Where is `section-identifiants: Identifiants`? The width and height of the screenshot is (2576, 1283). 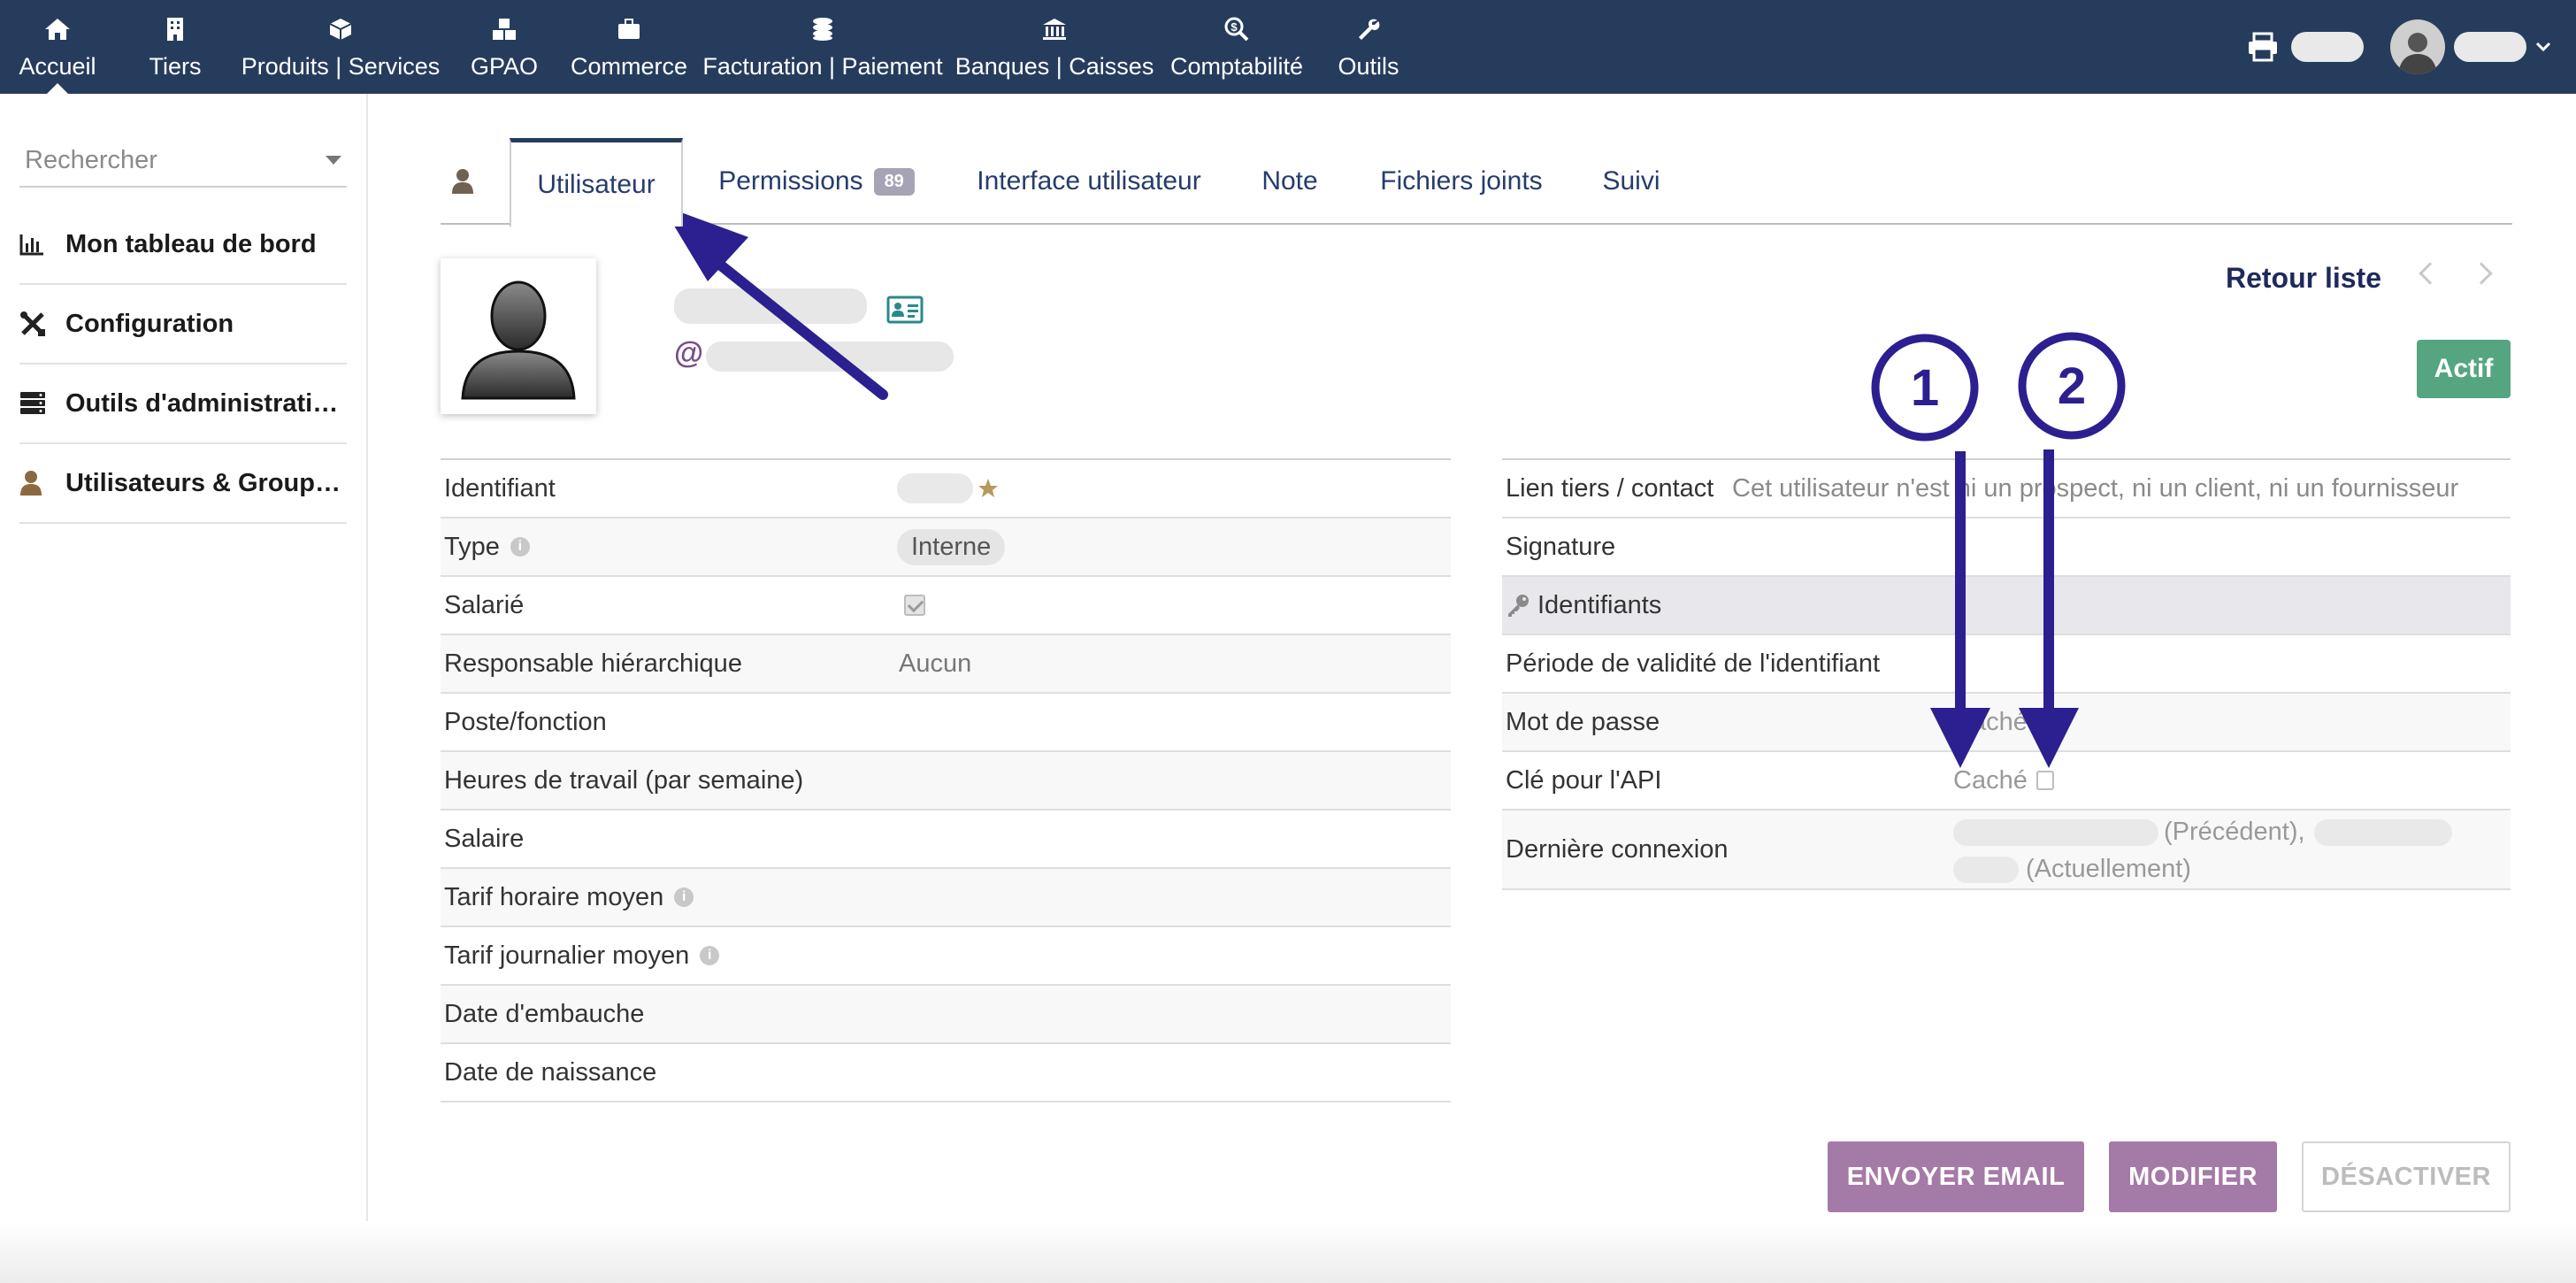 section-identifiants: Identifiants is located at coordinates (2006, 606).